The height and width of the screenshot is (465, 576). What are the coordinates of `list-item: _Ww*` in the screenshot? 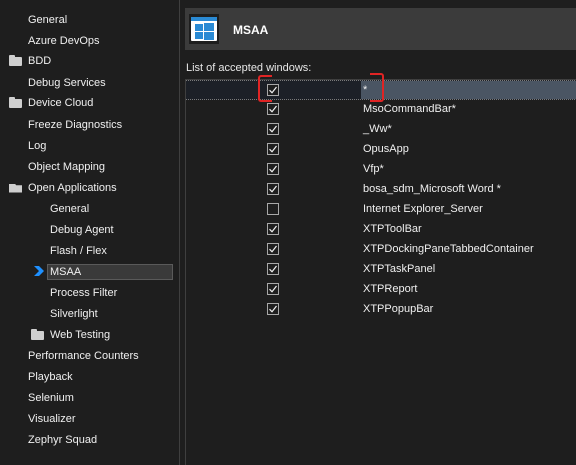 It's located at (381, 130).